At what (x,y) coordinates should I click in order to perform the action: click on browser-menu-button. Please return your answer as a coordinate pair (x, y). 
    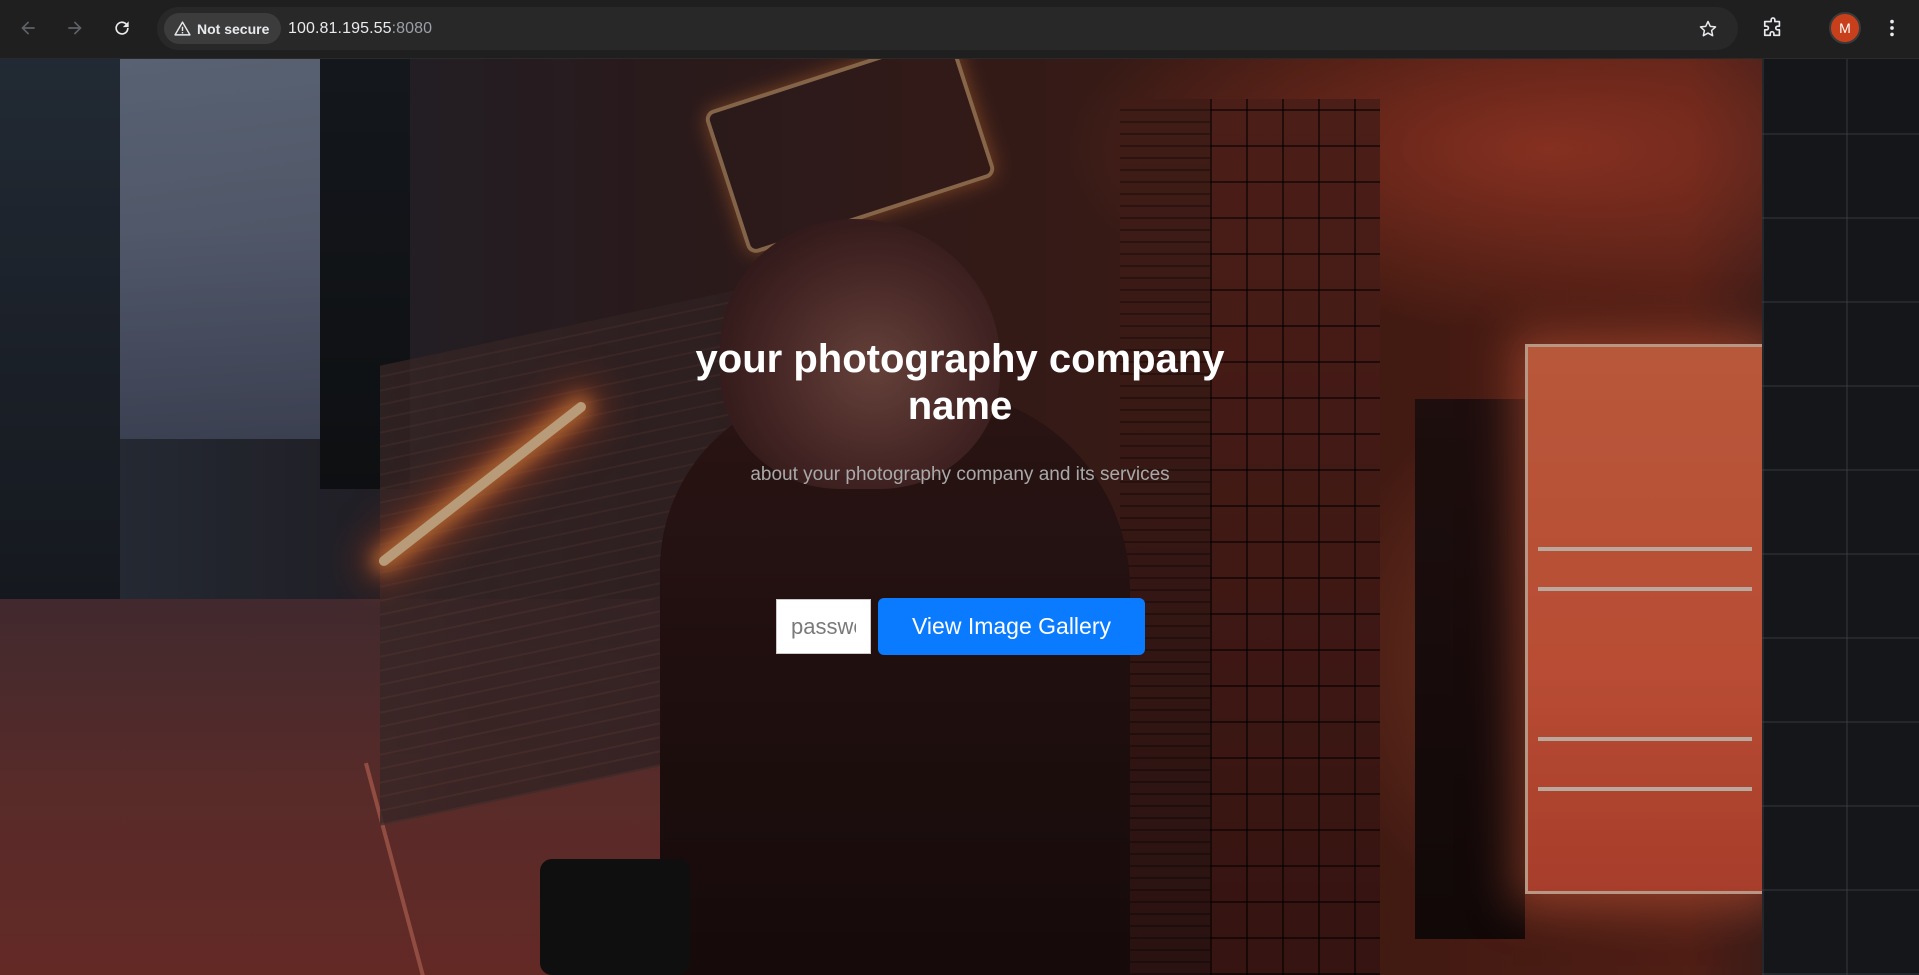
    Looking at the image, I should click on (1892, 28).